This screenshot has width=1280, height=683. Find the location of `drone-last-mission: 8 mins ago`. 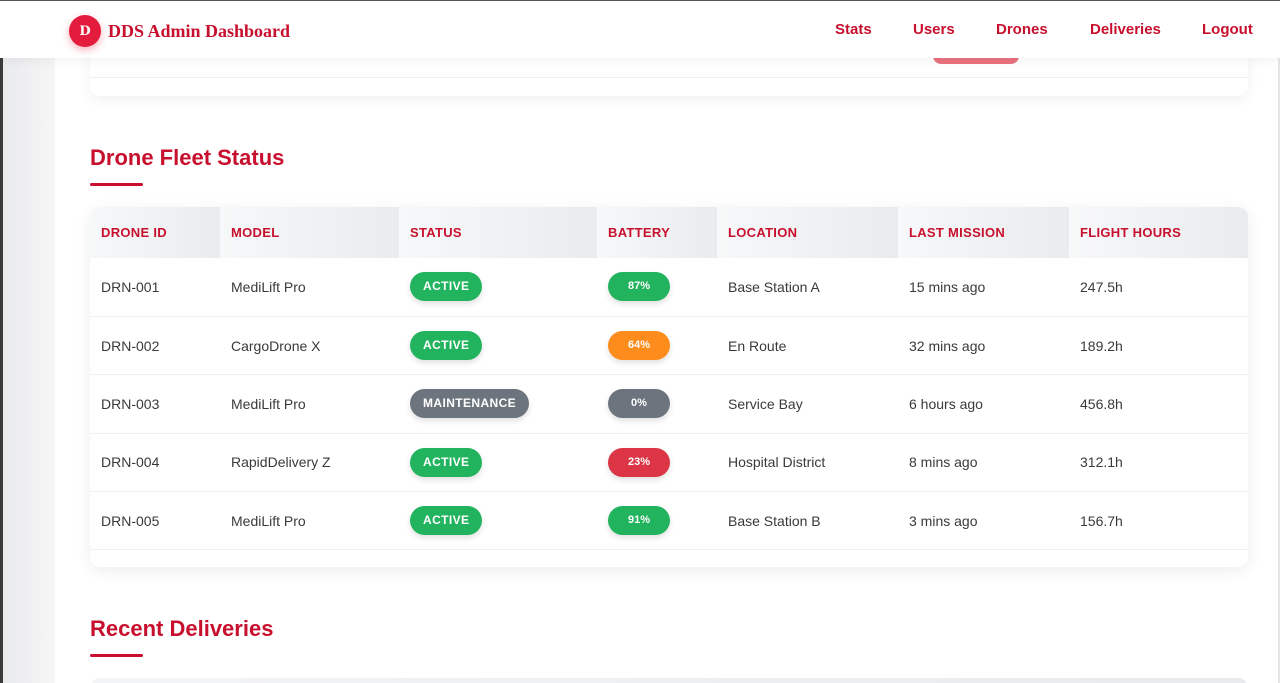

drone-last-mission: 8 mins ago is located at coordinates (943, 462).